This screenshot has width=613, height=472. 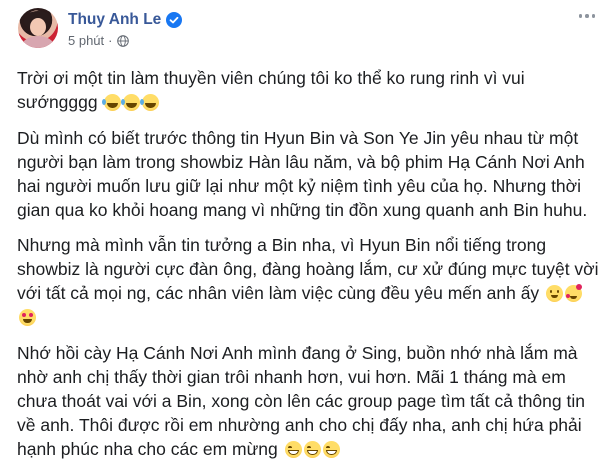 I want to click on author-name: Thuy Anh Le, so click(x=114, y=20).